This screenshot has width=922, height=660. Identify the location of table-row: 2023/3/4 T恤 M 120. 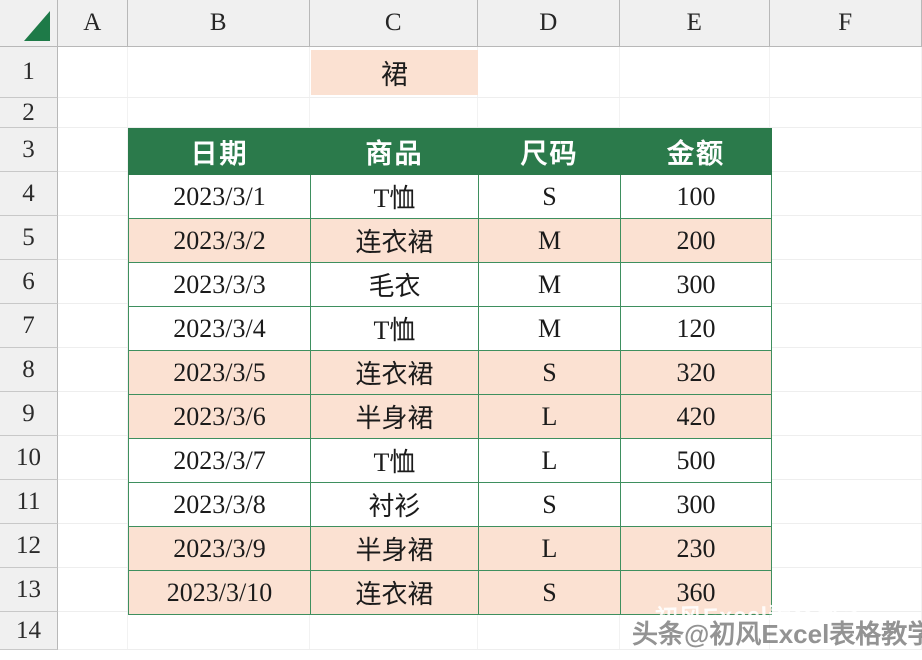
(450, 328).